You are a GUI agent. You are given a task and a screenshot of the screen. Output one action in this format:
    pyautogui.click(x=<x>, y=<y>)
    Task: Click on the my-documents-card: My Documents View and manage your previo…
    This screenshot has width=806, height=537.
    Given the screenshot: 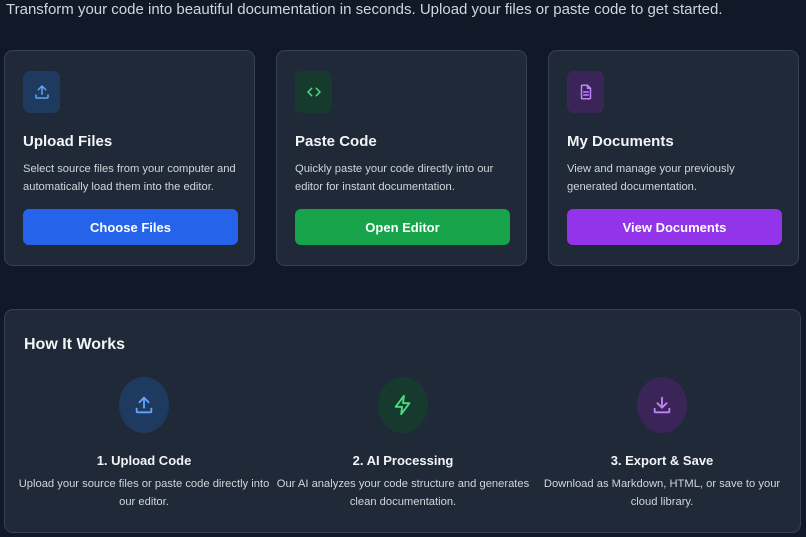 What is the action you would take?
    pyautogui.click(x=673, y=158)
    